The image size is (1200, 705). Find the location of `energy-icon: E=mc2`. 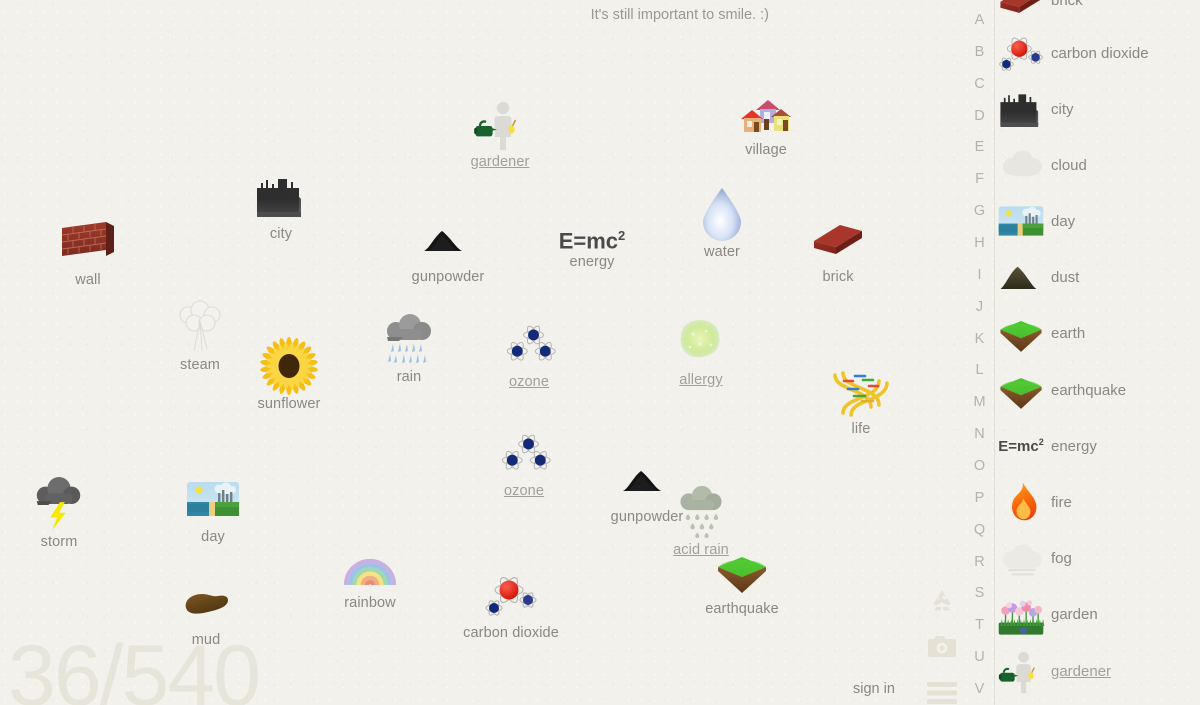

energy-icon: E=mc2 is located at coordinates (1021, 446).